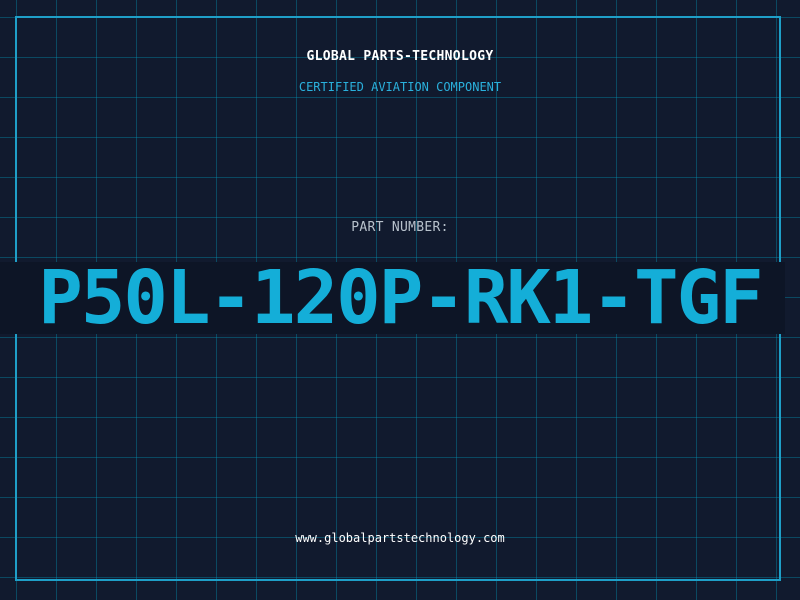 The width and height of the screenshot is (800, 600). I want to click on part-number-value: P50L-120P-RK1-TGF, so click(400, 298).